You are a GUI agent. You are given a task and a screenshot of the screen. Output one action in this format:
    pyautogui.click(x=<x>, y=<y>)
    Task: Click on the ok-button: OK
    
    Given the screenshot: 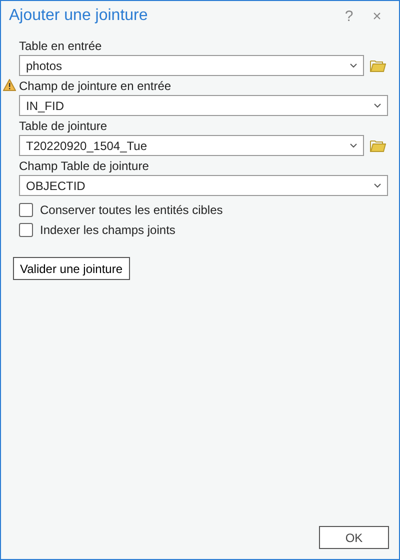 What is the action you would take?
    pyautogui.click(x=354, y=537)
    